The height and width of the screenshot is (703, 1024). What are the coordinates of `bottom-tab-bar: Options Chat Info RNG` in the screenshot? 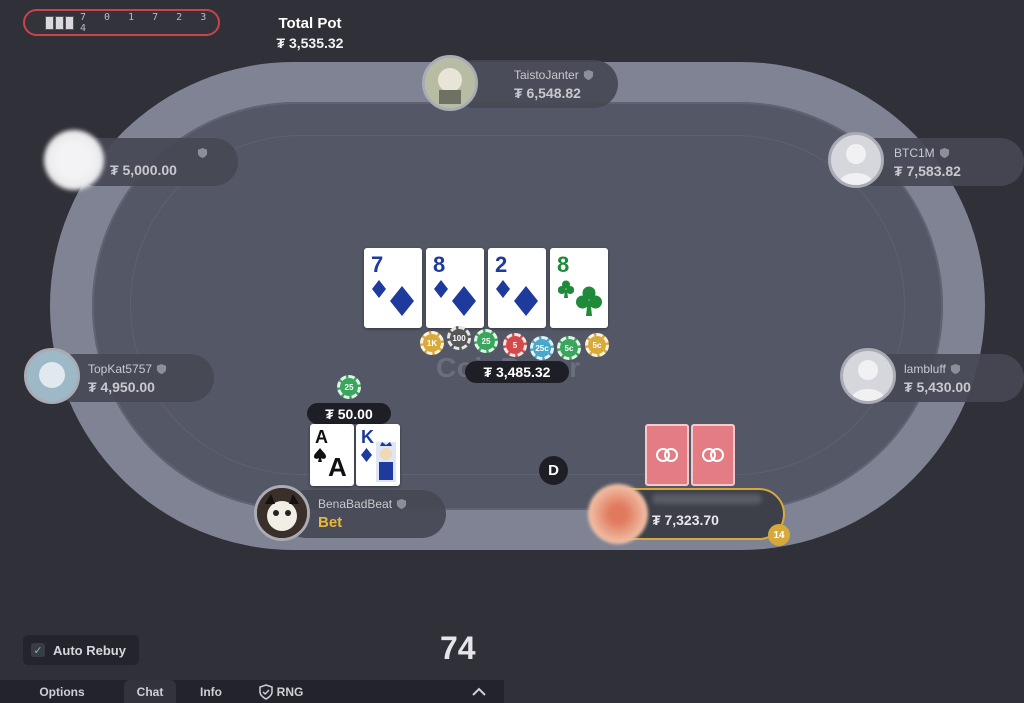 It's located at (252, 691).